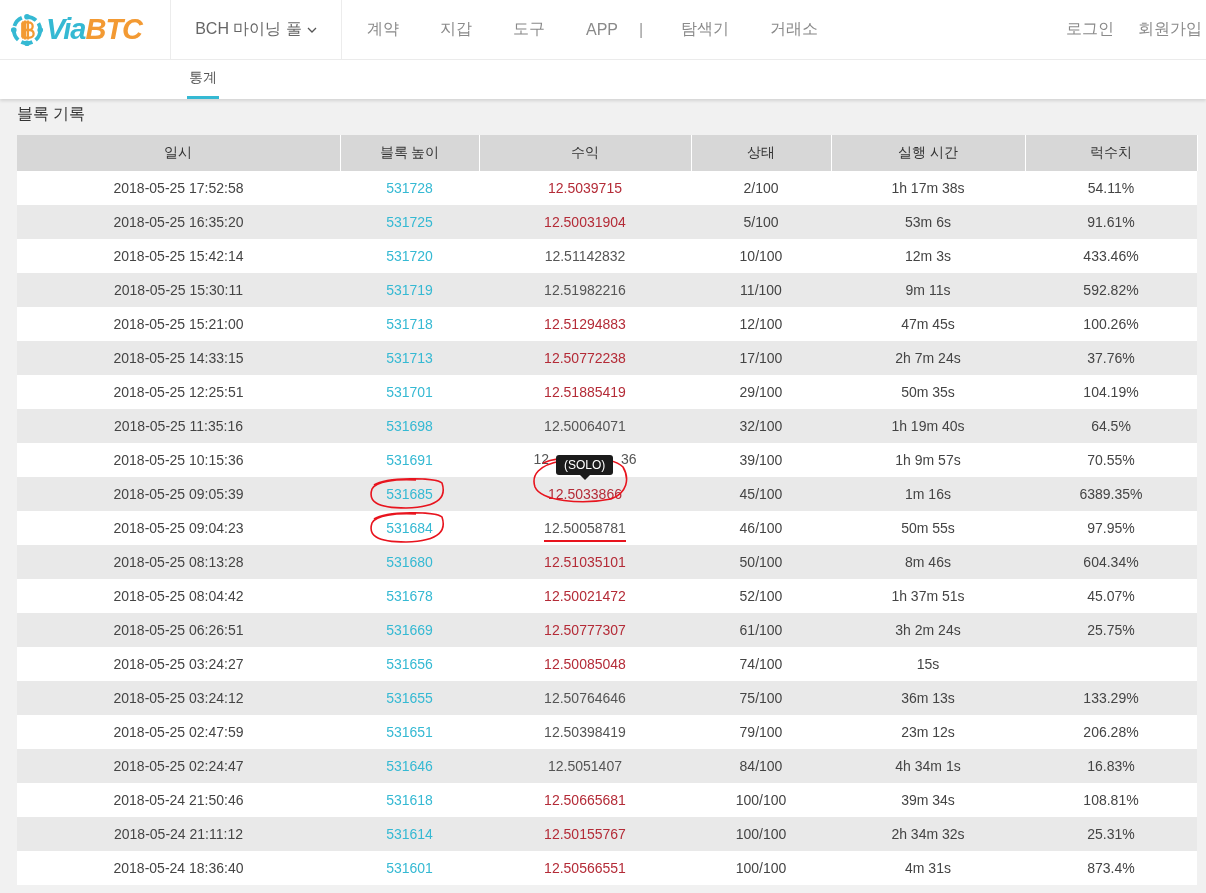 This screenshot has width=1206, height=893. Describe the element at coordinates (178, 528) in the screenshot. I see `table-cell: 2018-05-25 09:04:23` at that location.